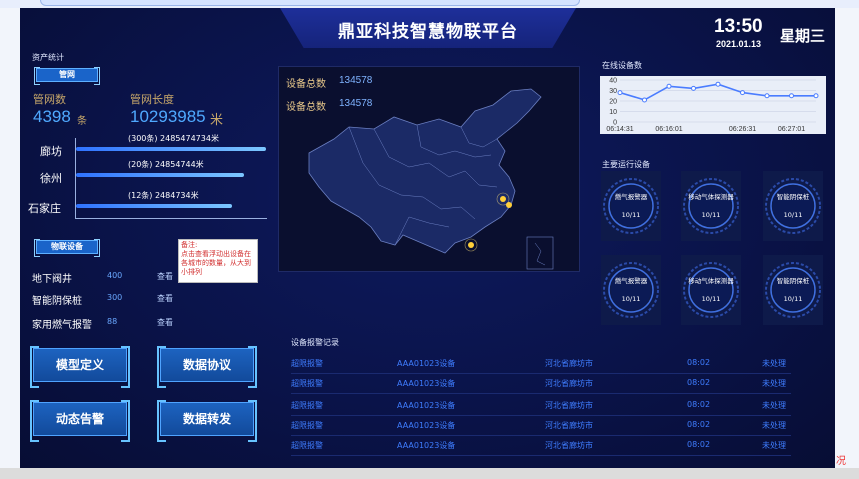  I want to click on model-definition-button: 模型定义, so click(80, 367).